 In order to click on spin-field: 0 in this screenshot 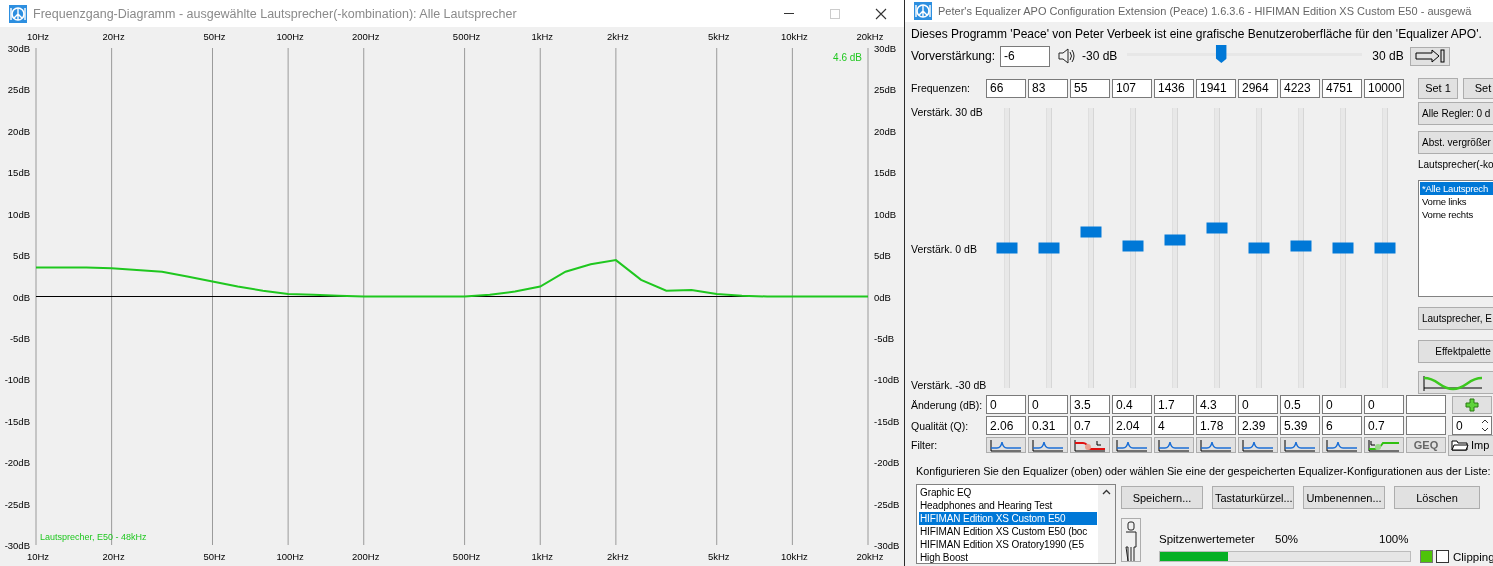, I will do `click(1472, 425)`.